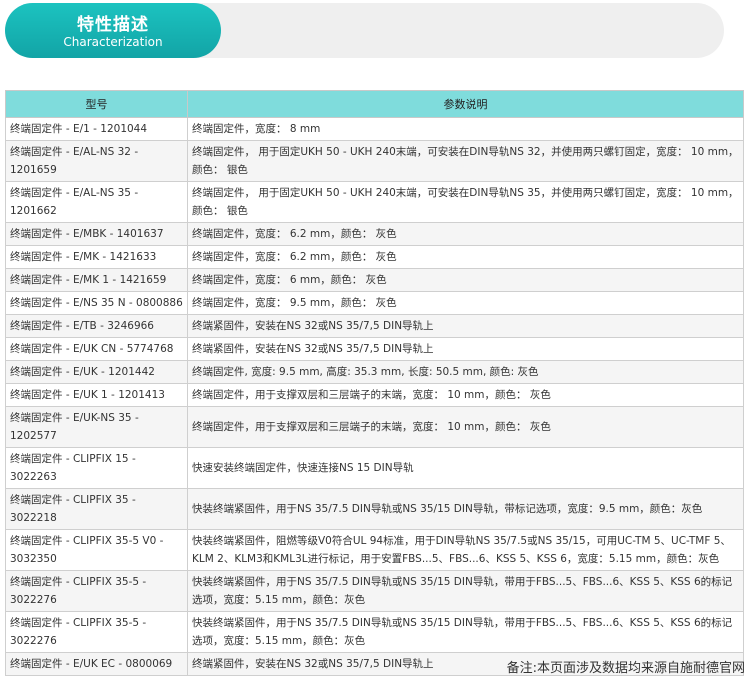 This screenshot has height=682, width=750. I want to click on table-row: 终端固定件 - E/1 - 1201044 终端固定件，宽度： 8 mm, so click(374, 129).